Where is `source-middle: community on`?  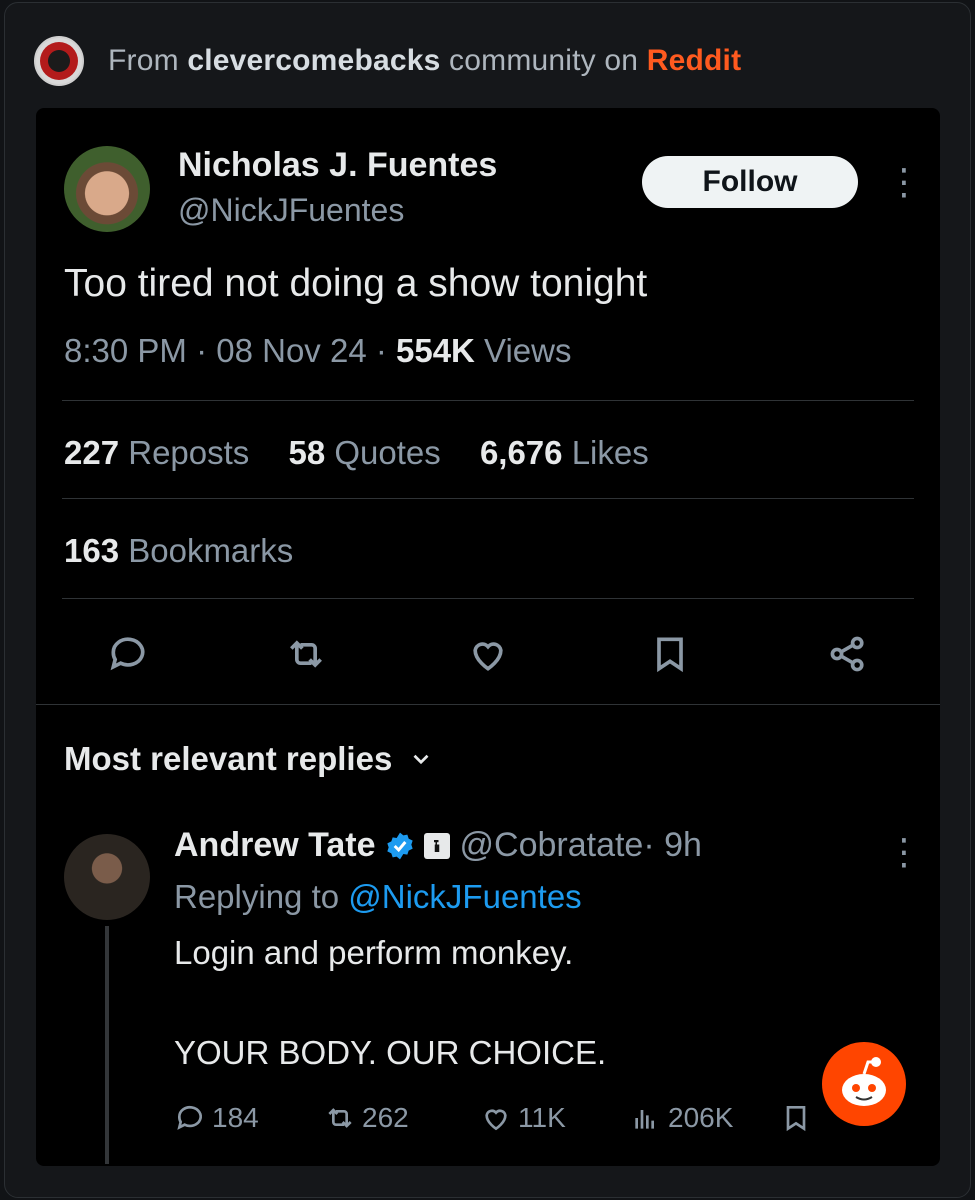
source-middle: community on is located at coordinates (543, 60).